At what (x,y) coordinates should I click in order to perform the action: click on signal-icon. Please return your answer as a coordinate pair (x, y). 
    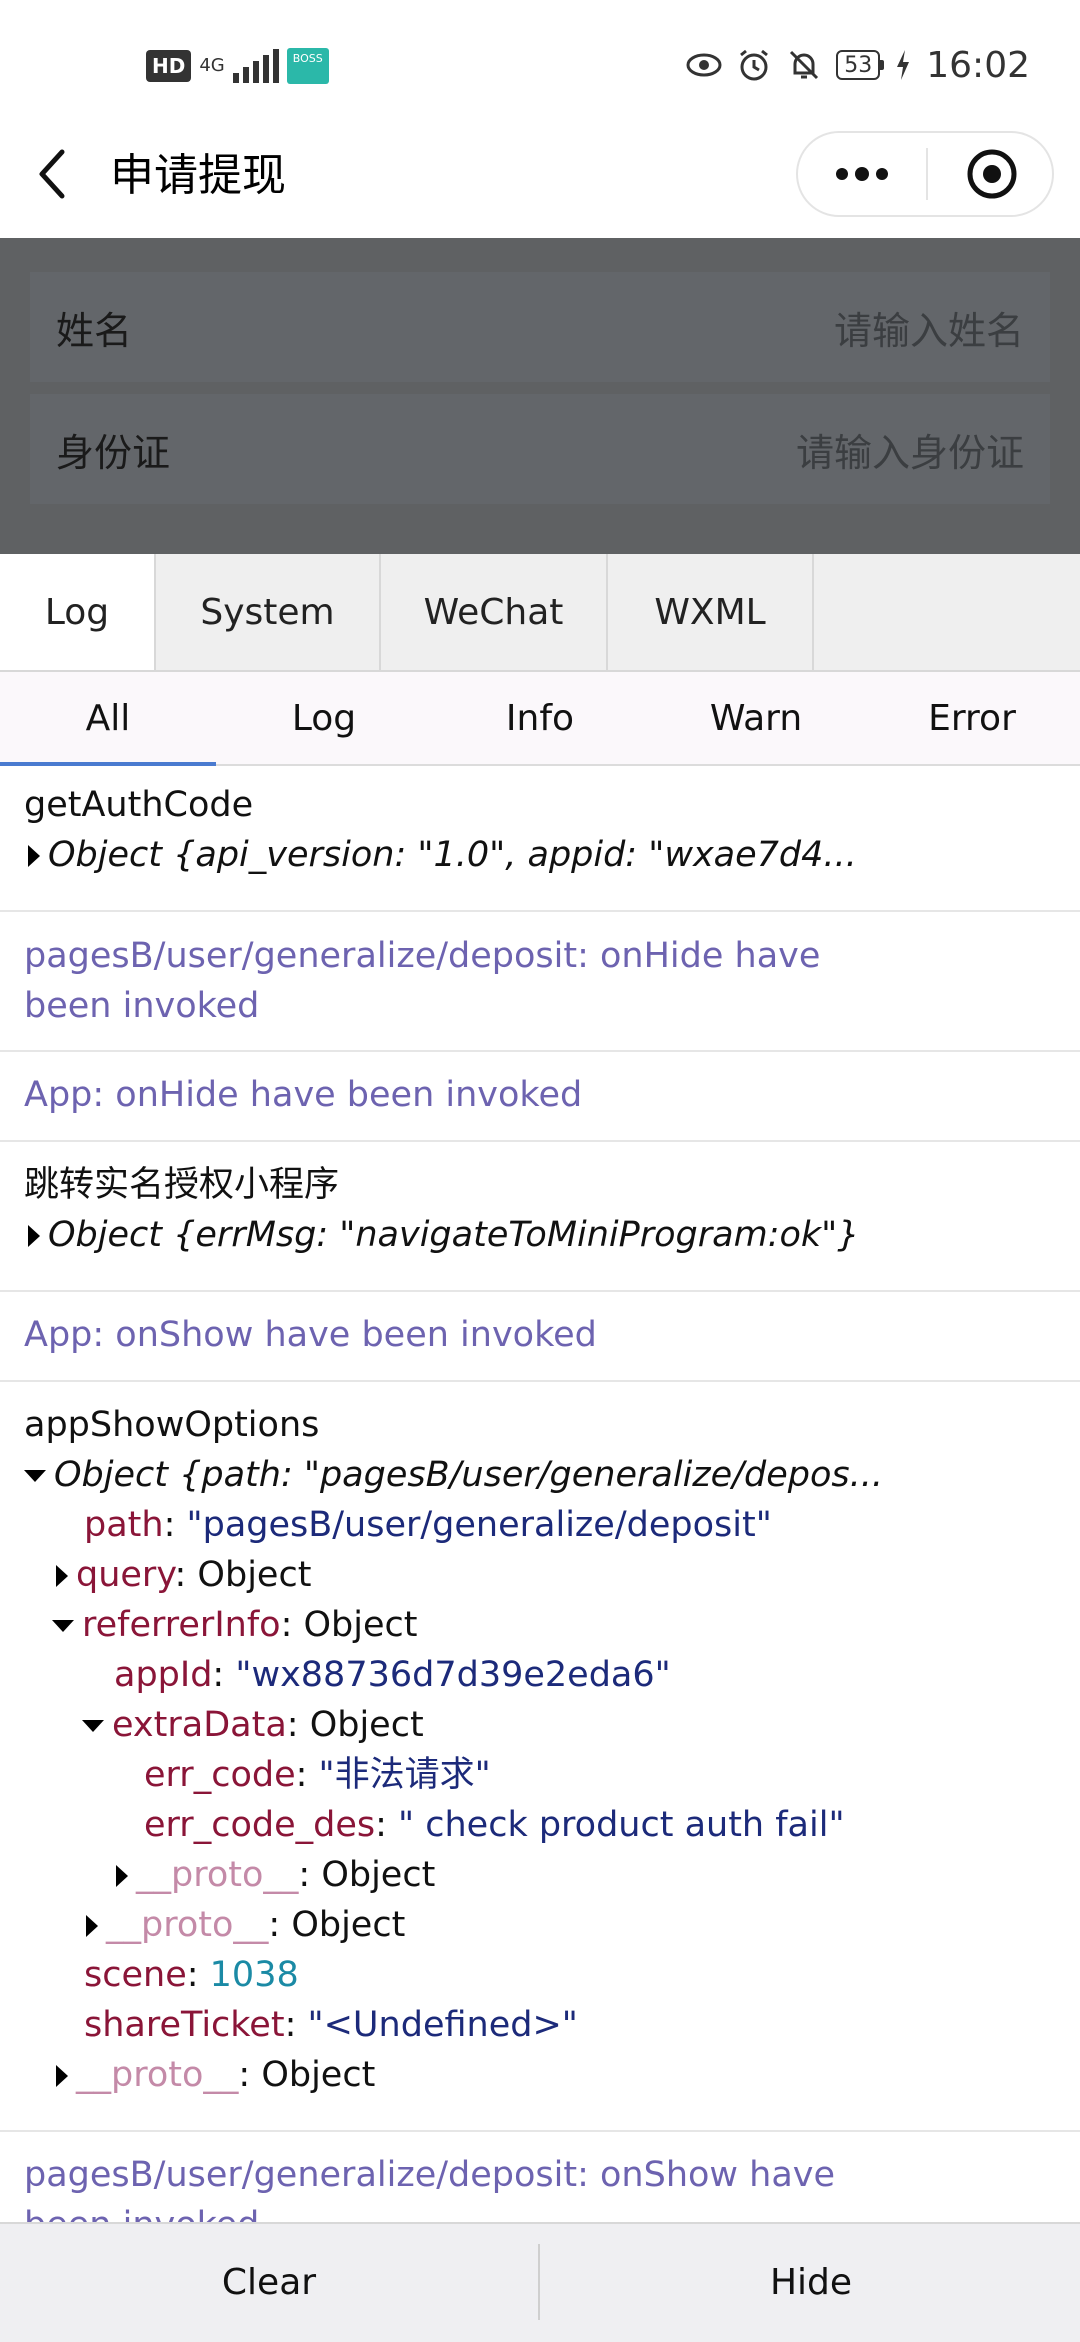
    Looking at the image, I should click on (255, 66).